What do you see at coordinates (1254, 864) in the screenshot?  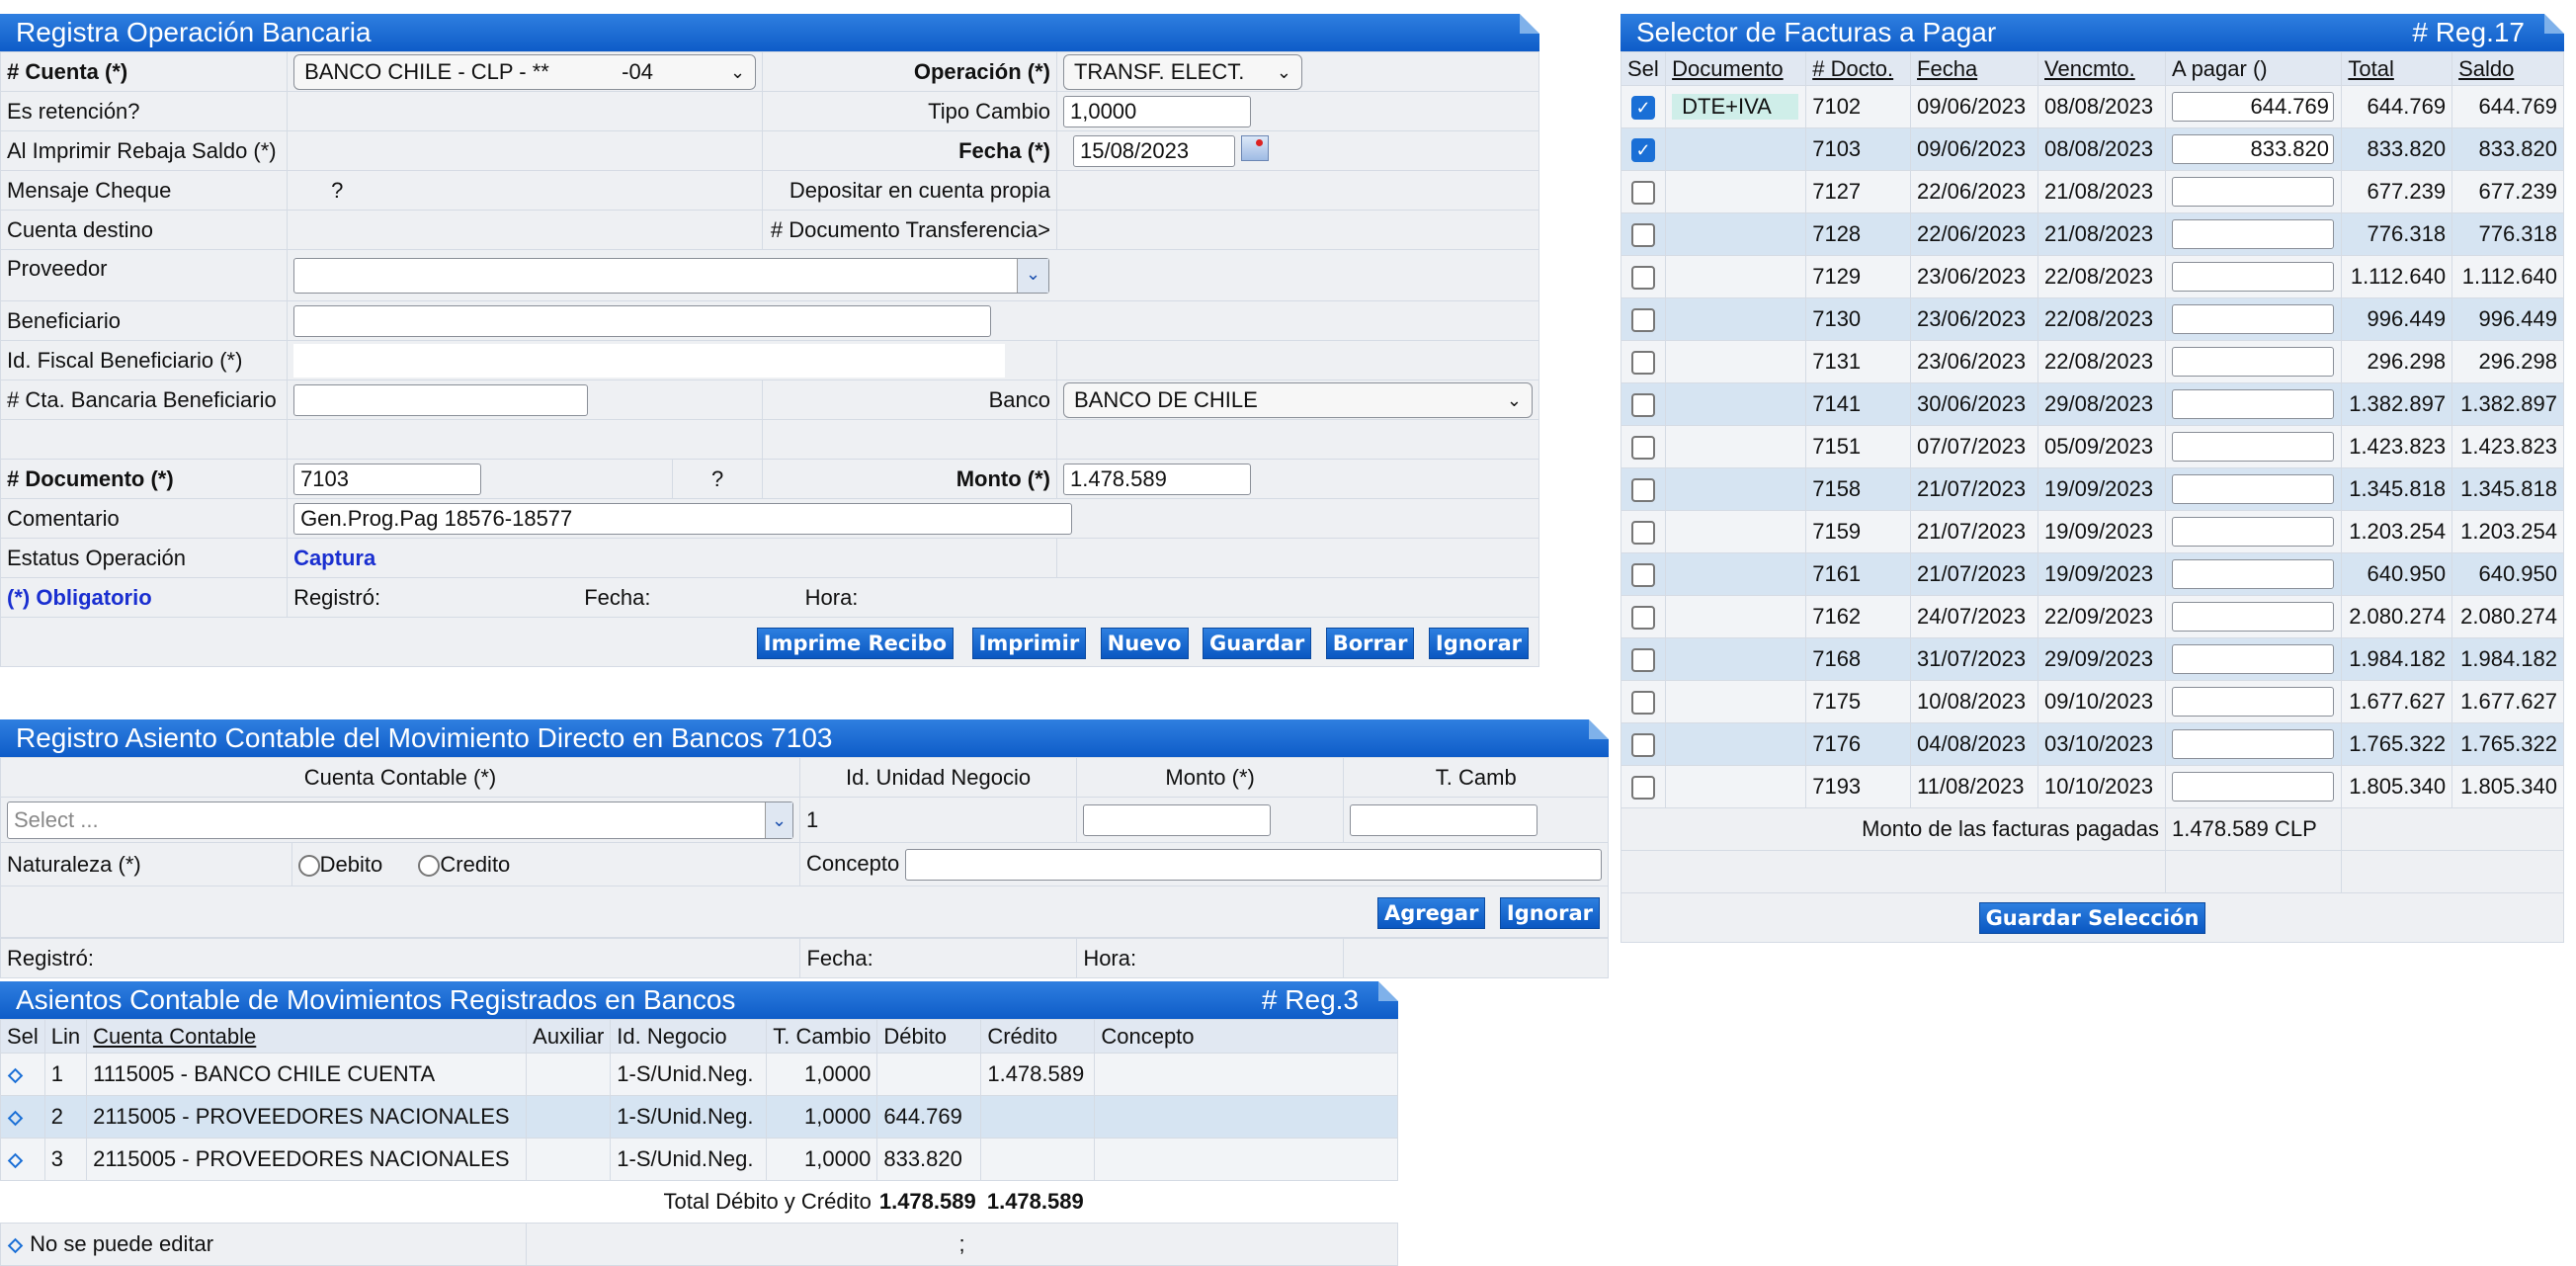 I see `concepto-input` at bounding box center [1254, 864].